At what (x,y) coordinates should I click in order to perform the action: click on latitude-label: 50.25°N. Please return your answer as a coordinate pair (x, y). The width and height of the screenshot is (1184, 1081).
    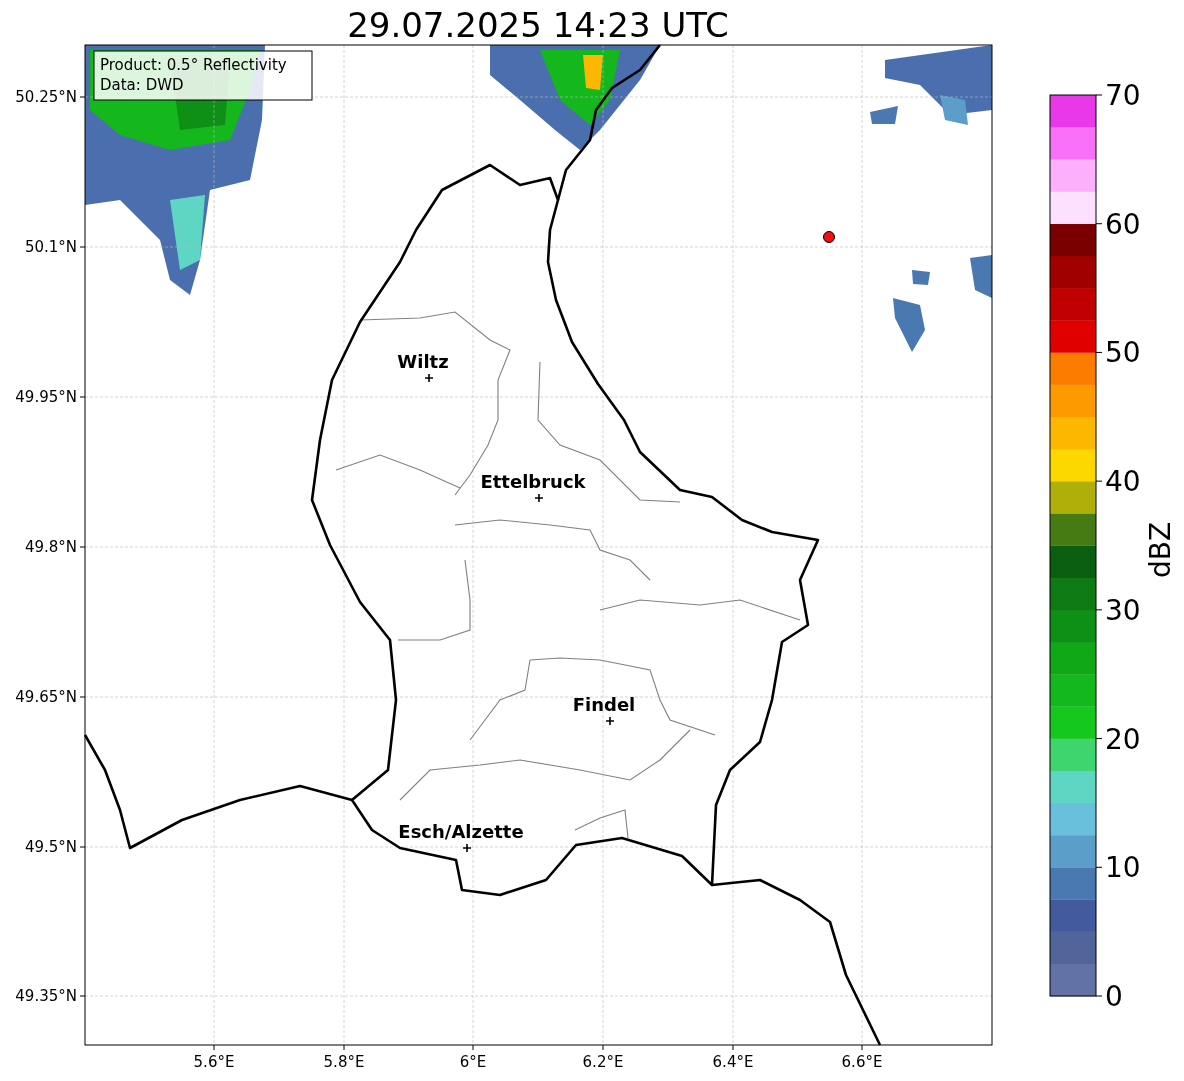
    Looking at the image, I should click on (46, 97).